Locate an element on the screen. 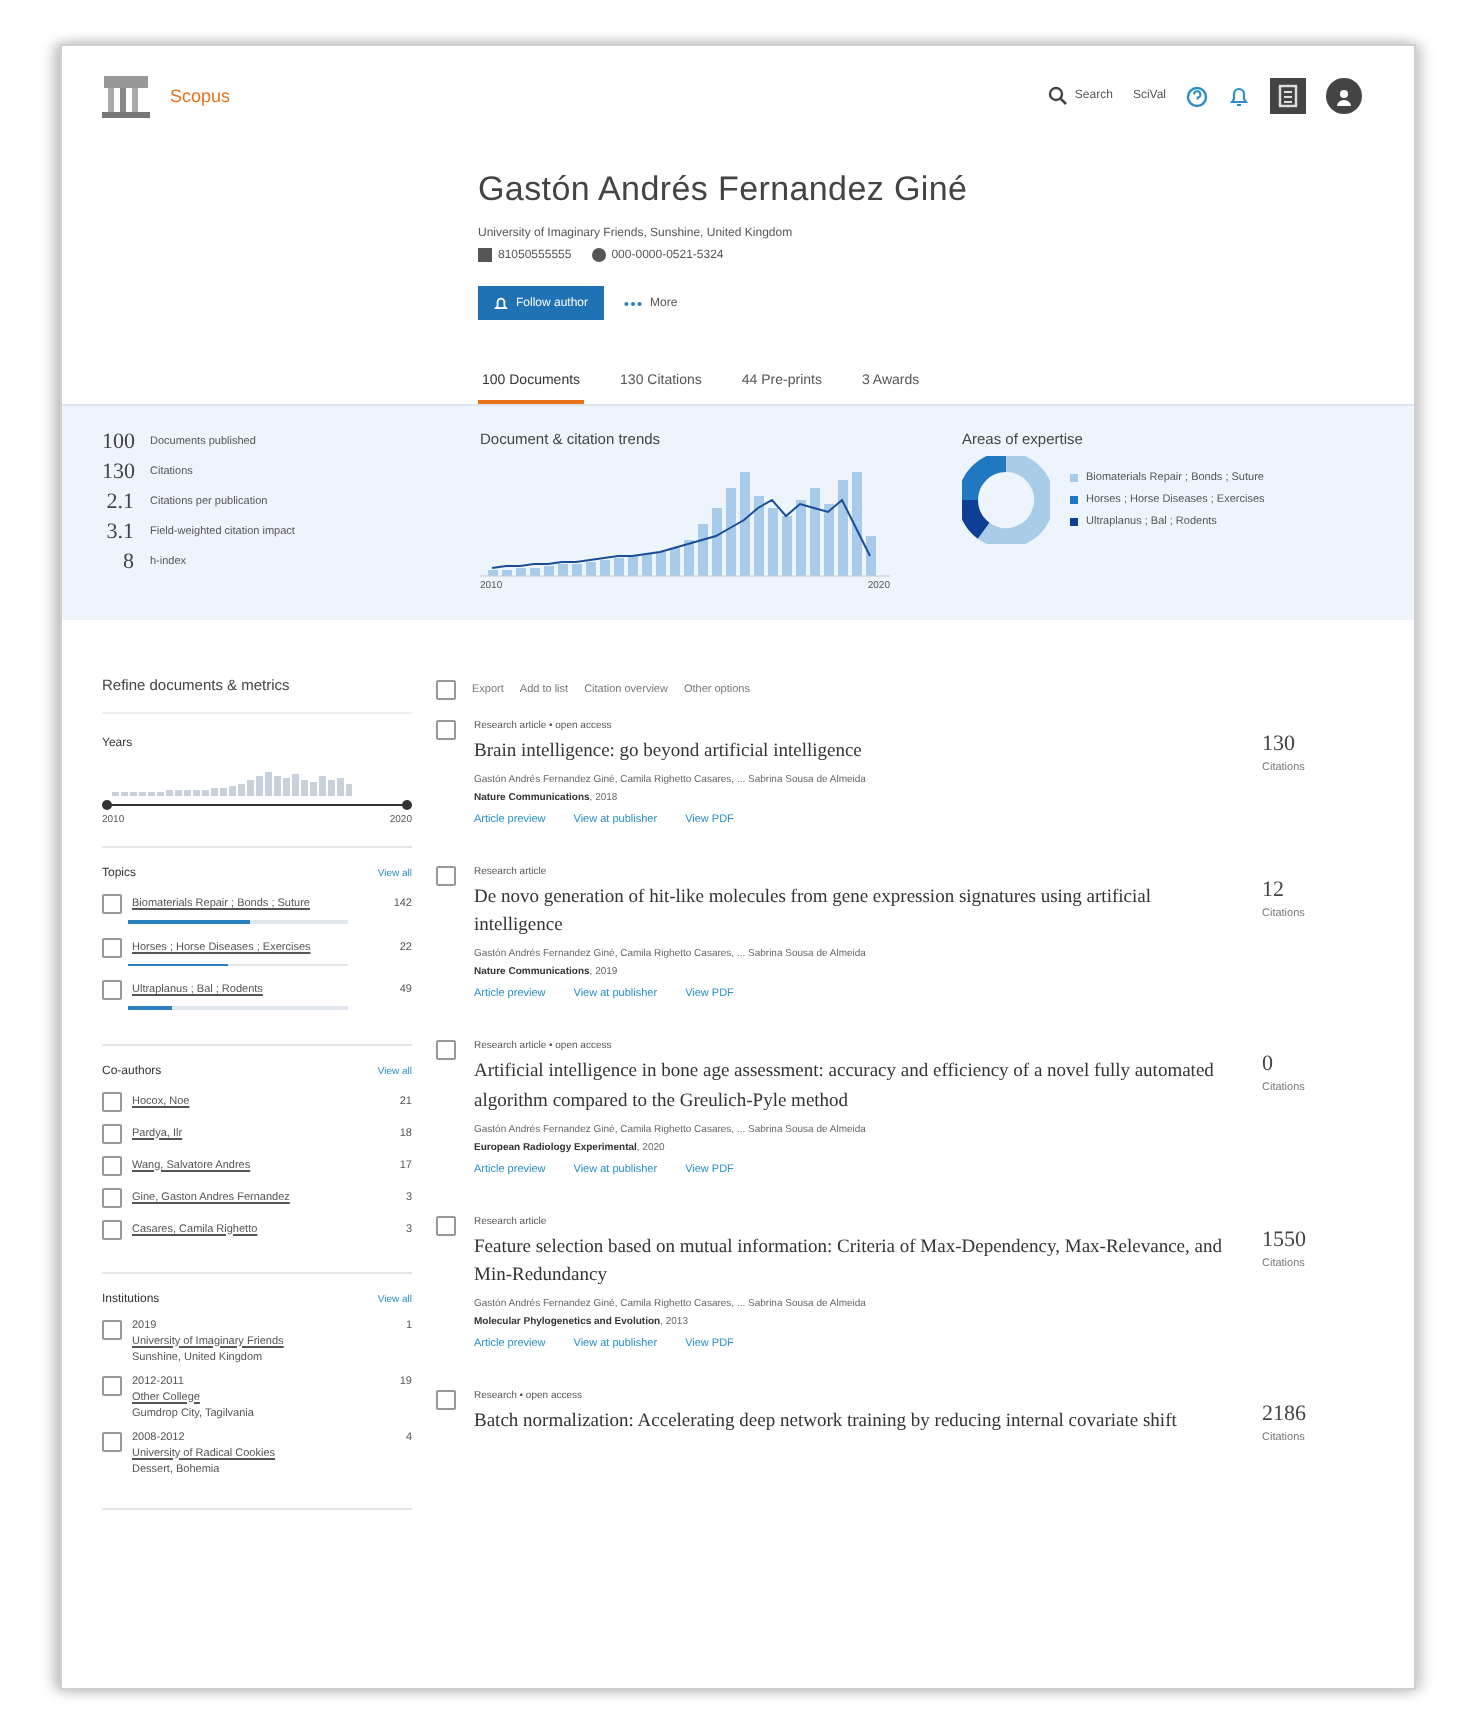 This screenshot has height=1728, width=1460. logo-icon is located at coordinates (126, 96).